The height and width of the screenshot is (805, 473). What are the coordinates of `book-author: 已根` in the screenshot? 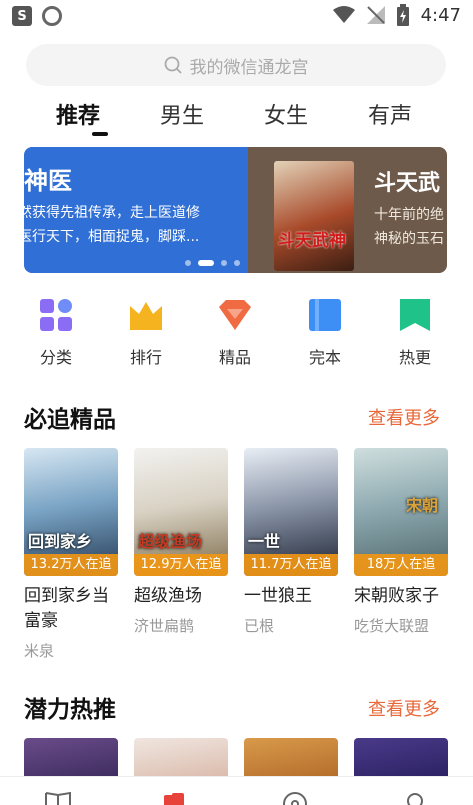 It's located at (259, 626).